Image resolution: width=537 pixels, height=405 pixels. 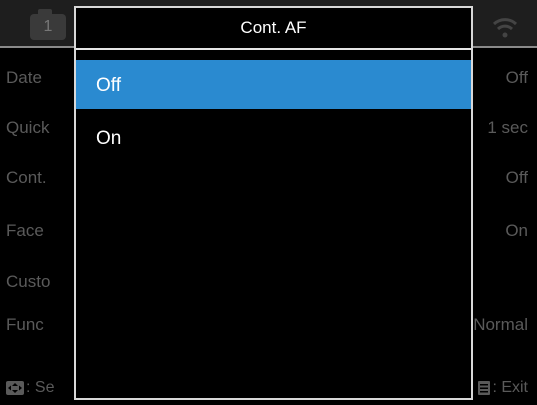 I want to click on camera-tab: 1, so click(x=48, y=24).